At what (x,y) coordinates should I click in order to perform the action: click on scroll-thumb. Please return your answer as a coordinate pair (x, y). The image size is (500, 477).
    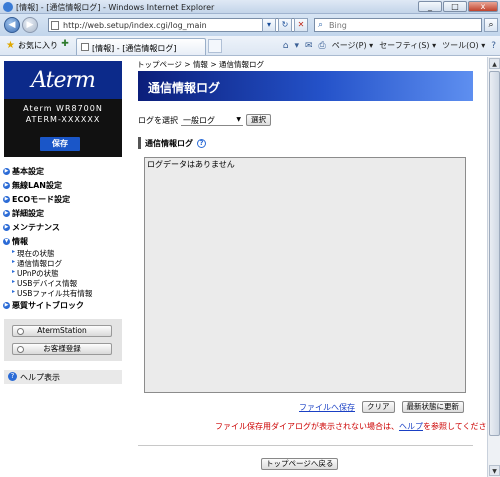
    Looking at the image, I should click on (494, 253).